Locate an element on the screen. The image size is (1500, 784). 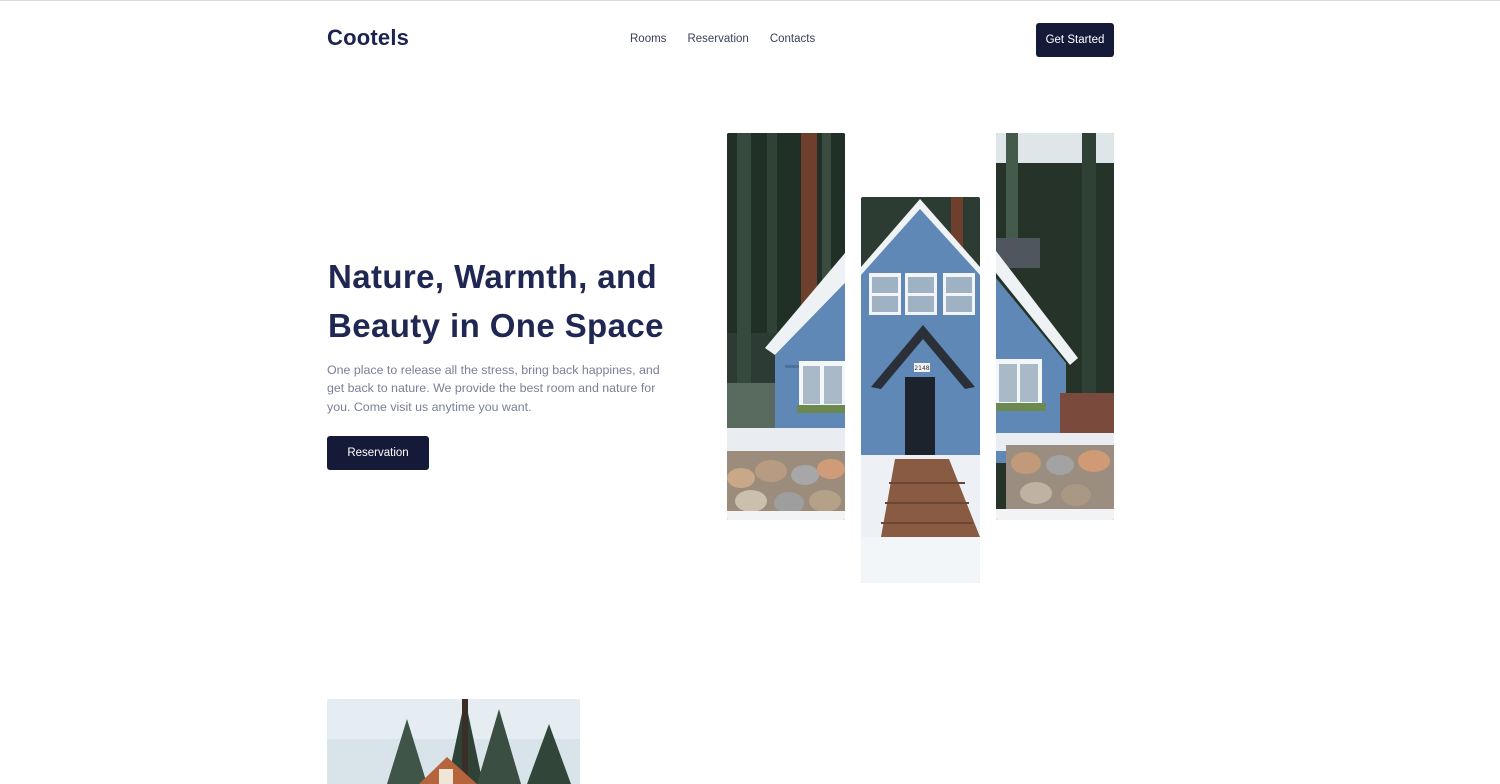
main-nav: Rooms Reservation Contacts is located at coordinates (722, 39).